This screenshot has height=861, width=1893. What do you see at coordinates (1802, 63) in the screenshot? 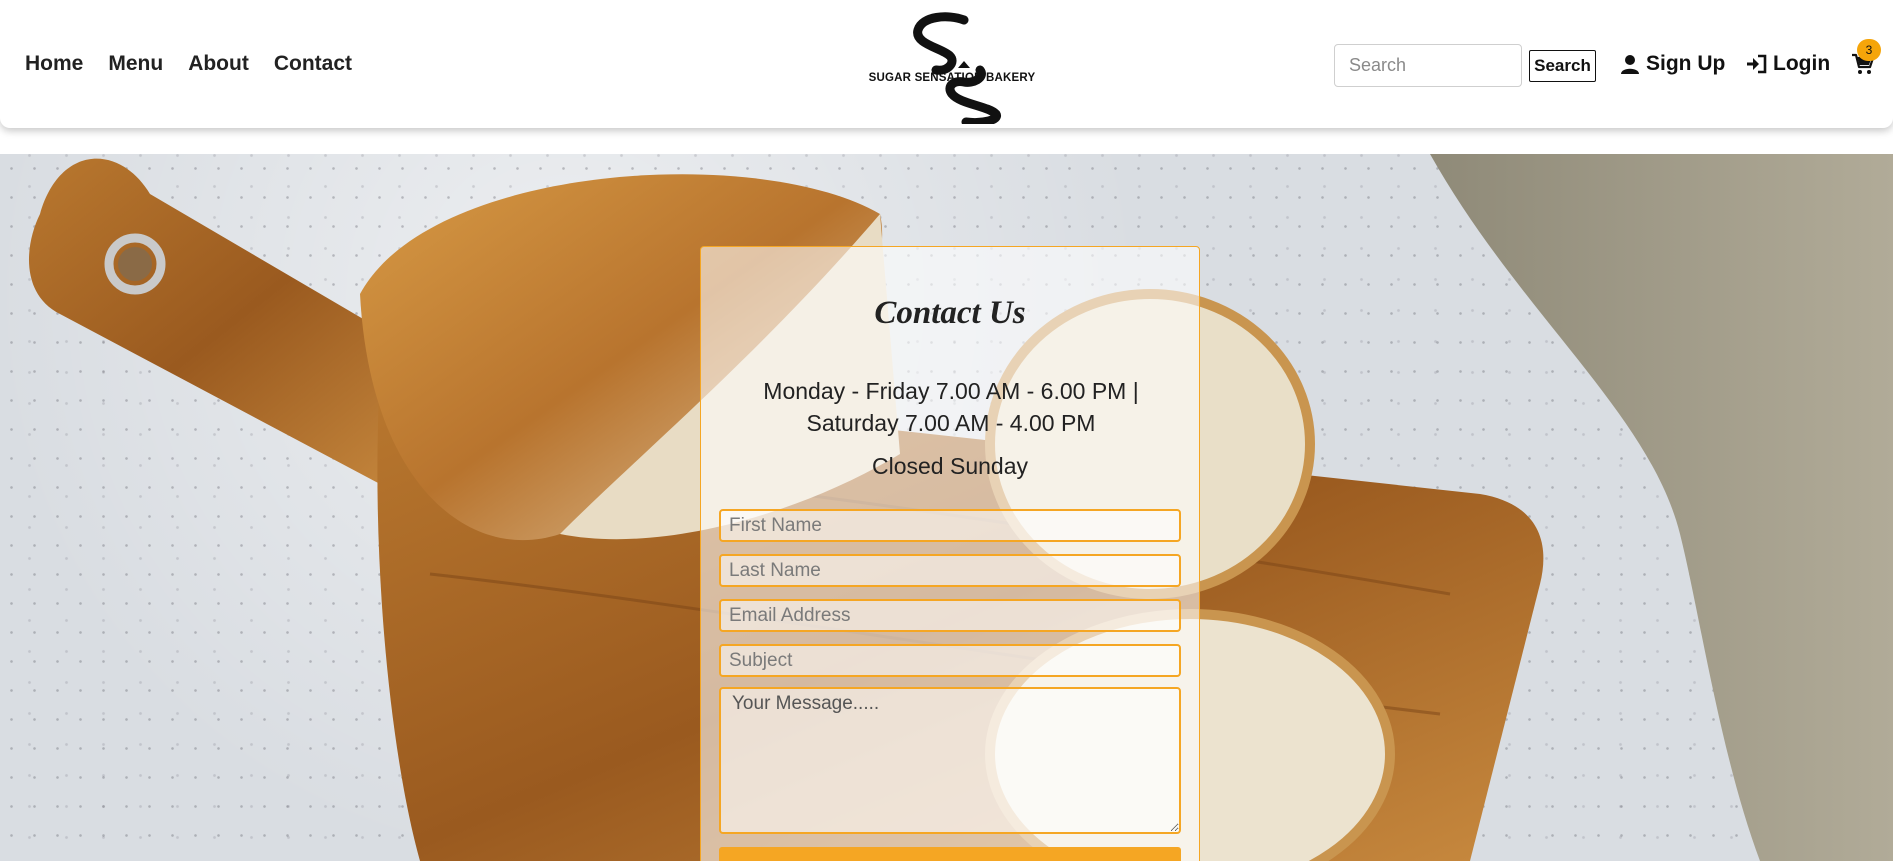
I see `login-label: Login` at bounding box center [1802, 63].